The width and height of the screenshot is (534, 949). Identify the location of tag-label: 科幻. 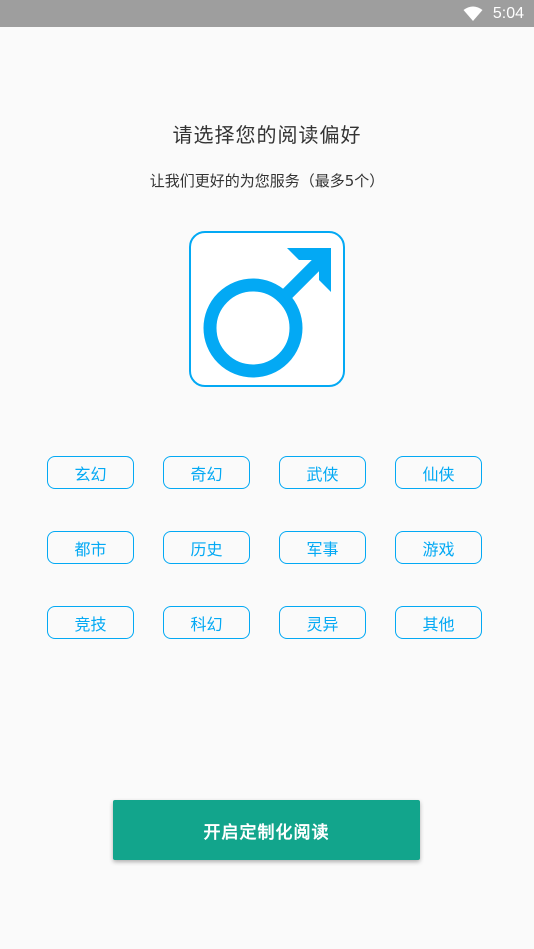
(206, 624).